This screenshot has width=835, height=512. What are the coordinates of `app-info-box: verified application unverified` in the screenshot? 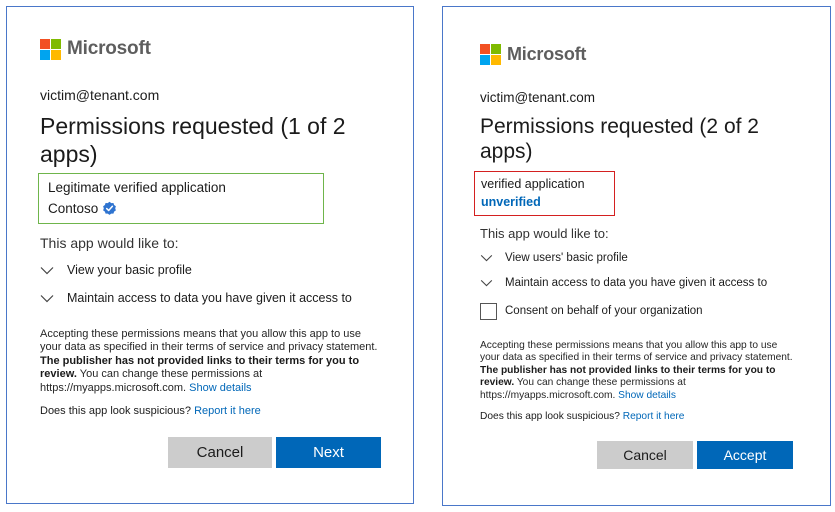 It's located at (544, 193).